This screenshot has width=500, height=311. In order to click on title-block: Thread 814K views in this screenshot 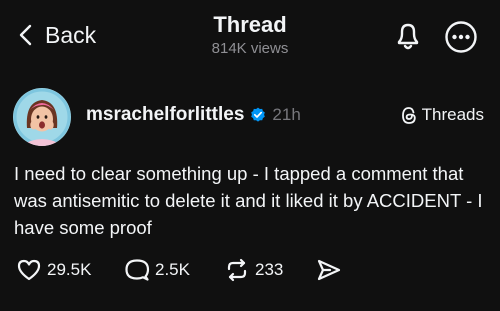, I will do `click(250, 35)`.